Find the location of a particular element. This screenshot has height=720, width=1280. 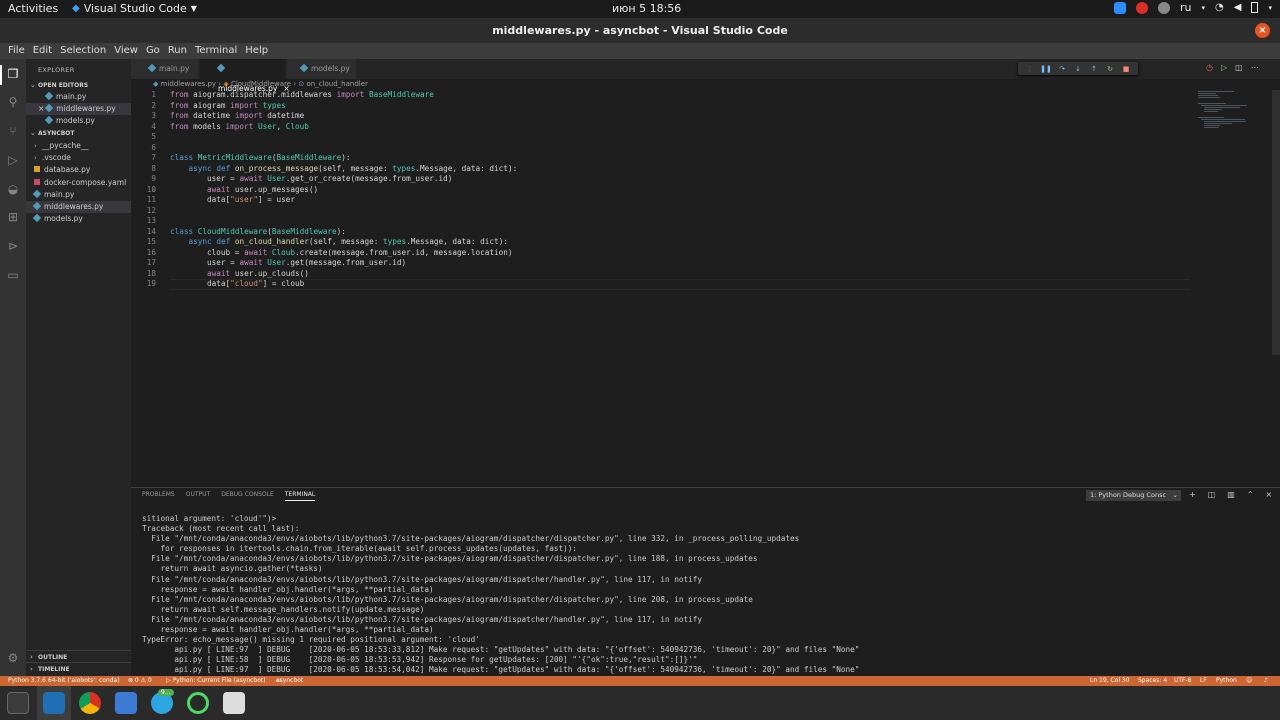

tab-models-py: models.py is located at coordinates (322, 69).